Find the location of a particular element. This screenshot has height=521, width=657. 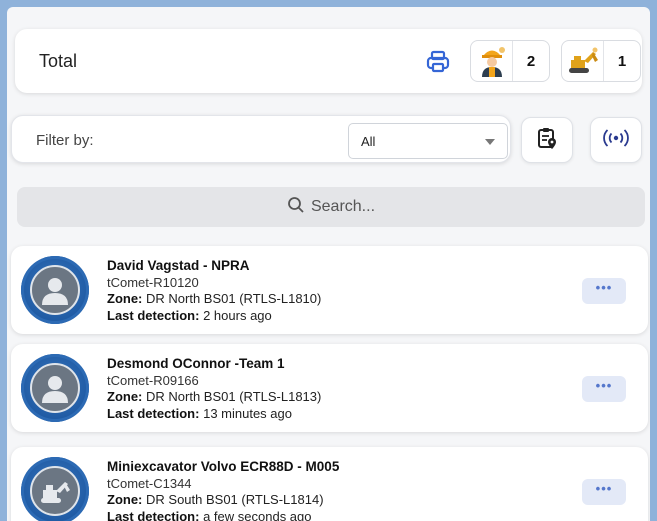

zone-value: DR North BS01 (RTLS-L1810) is located at coordinates (234, 298).